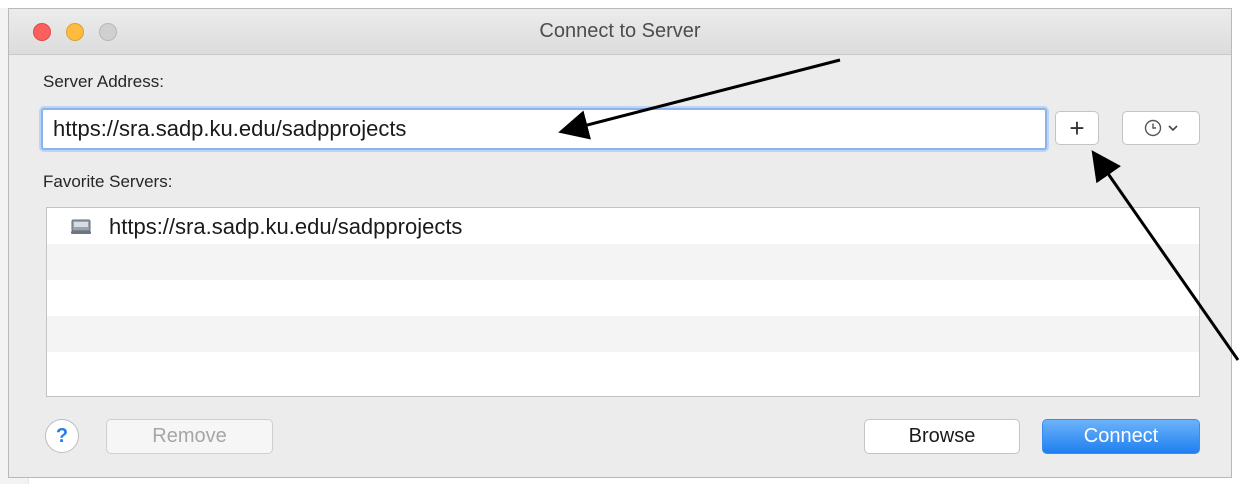  What do you see at coordinates (942, 436) in the screenshot?
I see `browse-button: Browse` at bounding box center [942, 436].